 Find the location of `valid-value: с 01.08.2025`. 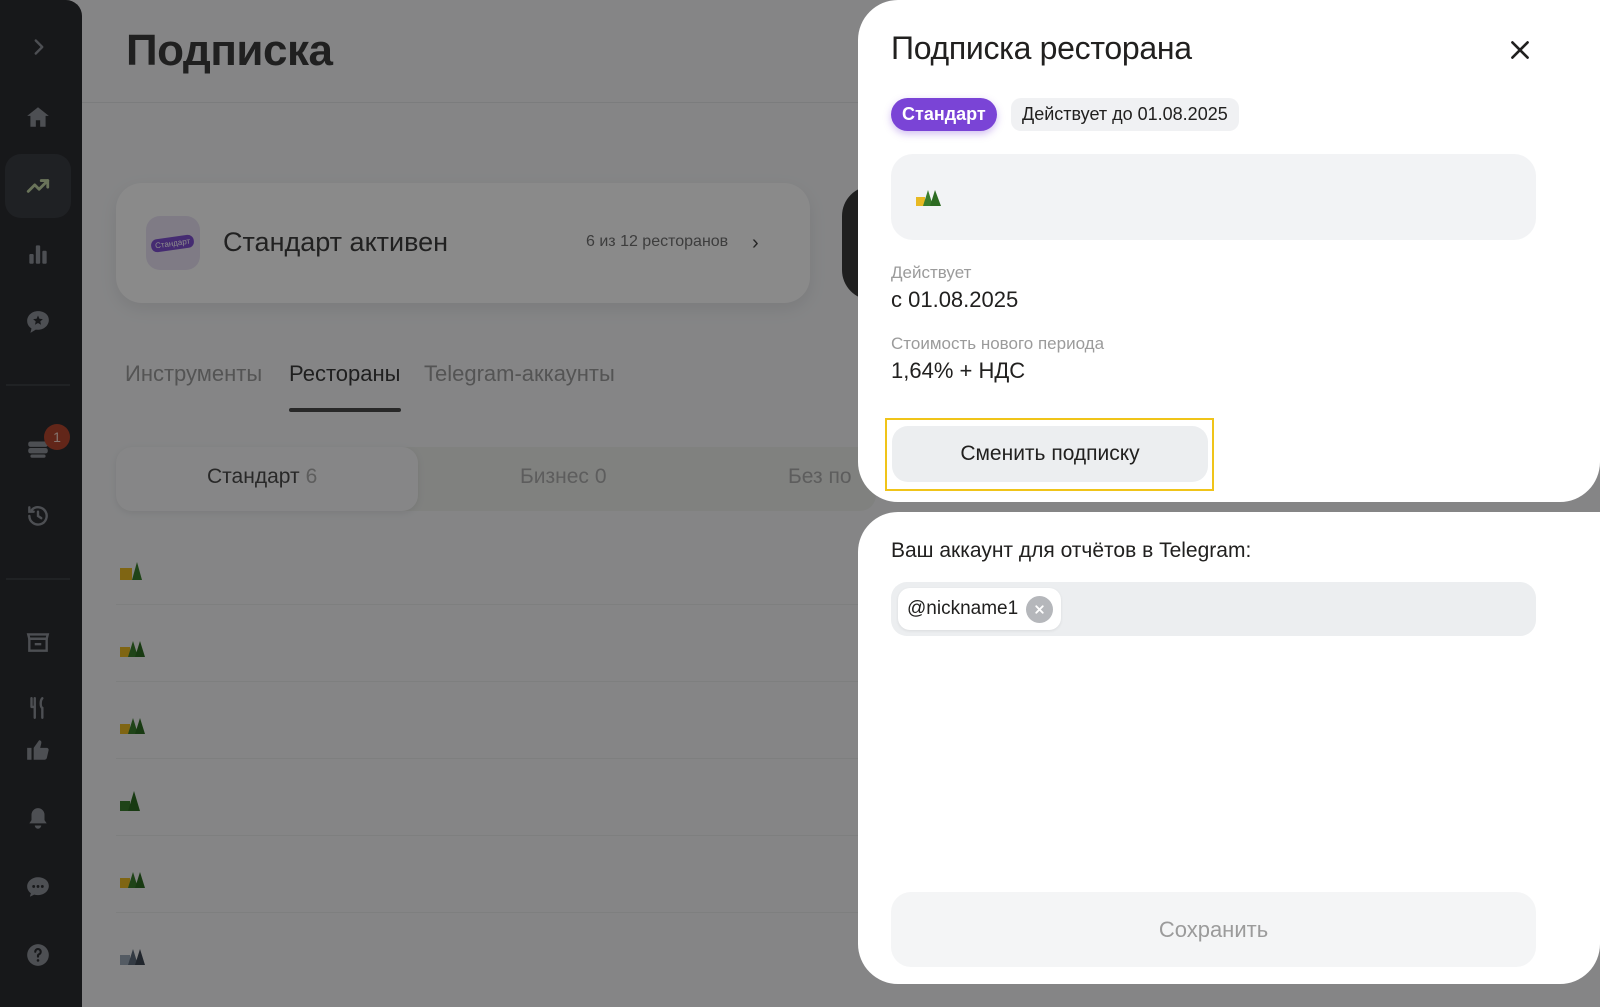

valid-value: с 01.08.2025 is located at coordinates (955, 299).